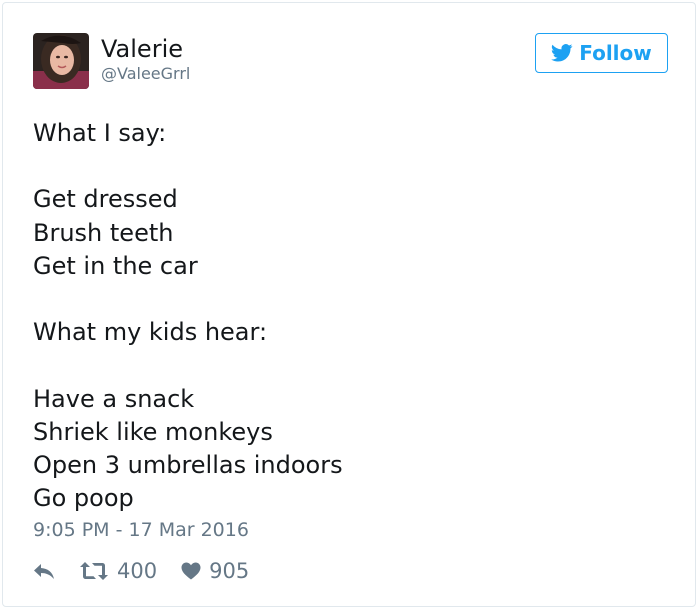  I want to click on display-name: Valerie, so click(142, 49).